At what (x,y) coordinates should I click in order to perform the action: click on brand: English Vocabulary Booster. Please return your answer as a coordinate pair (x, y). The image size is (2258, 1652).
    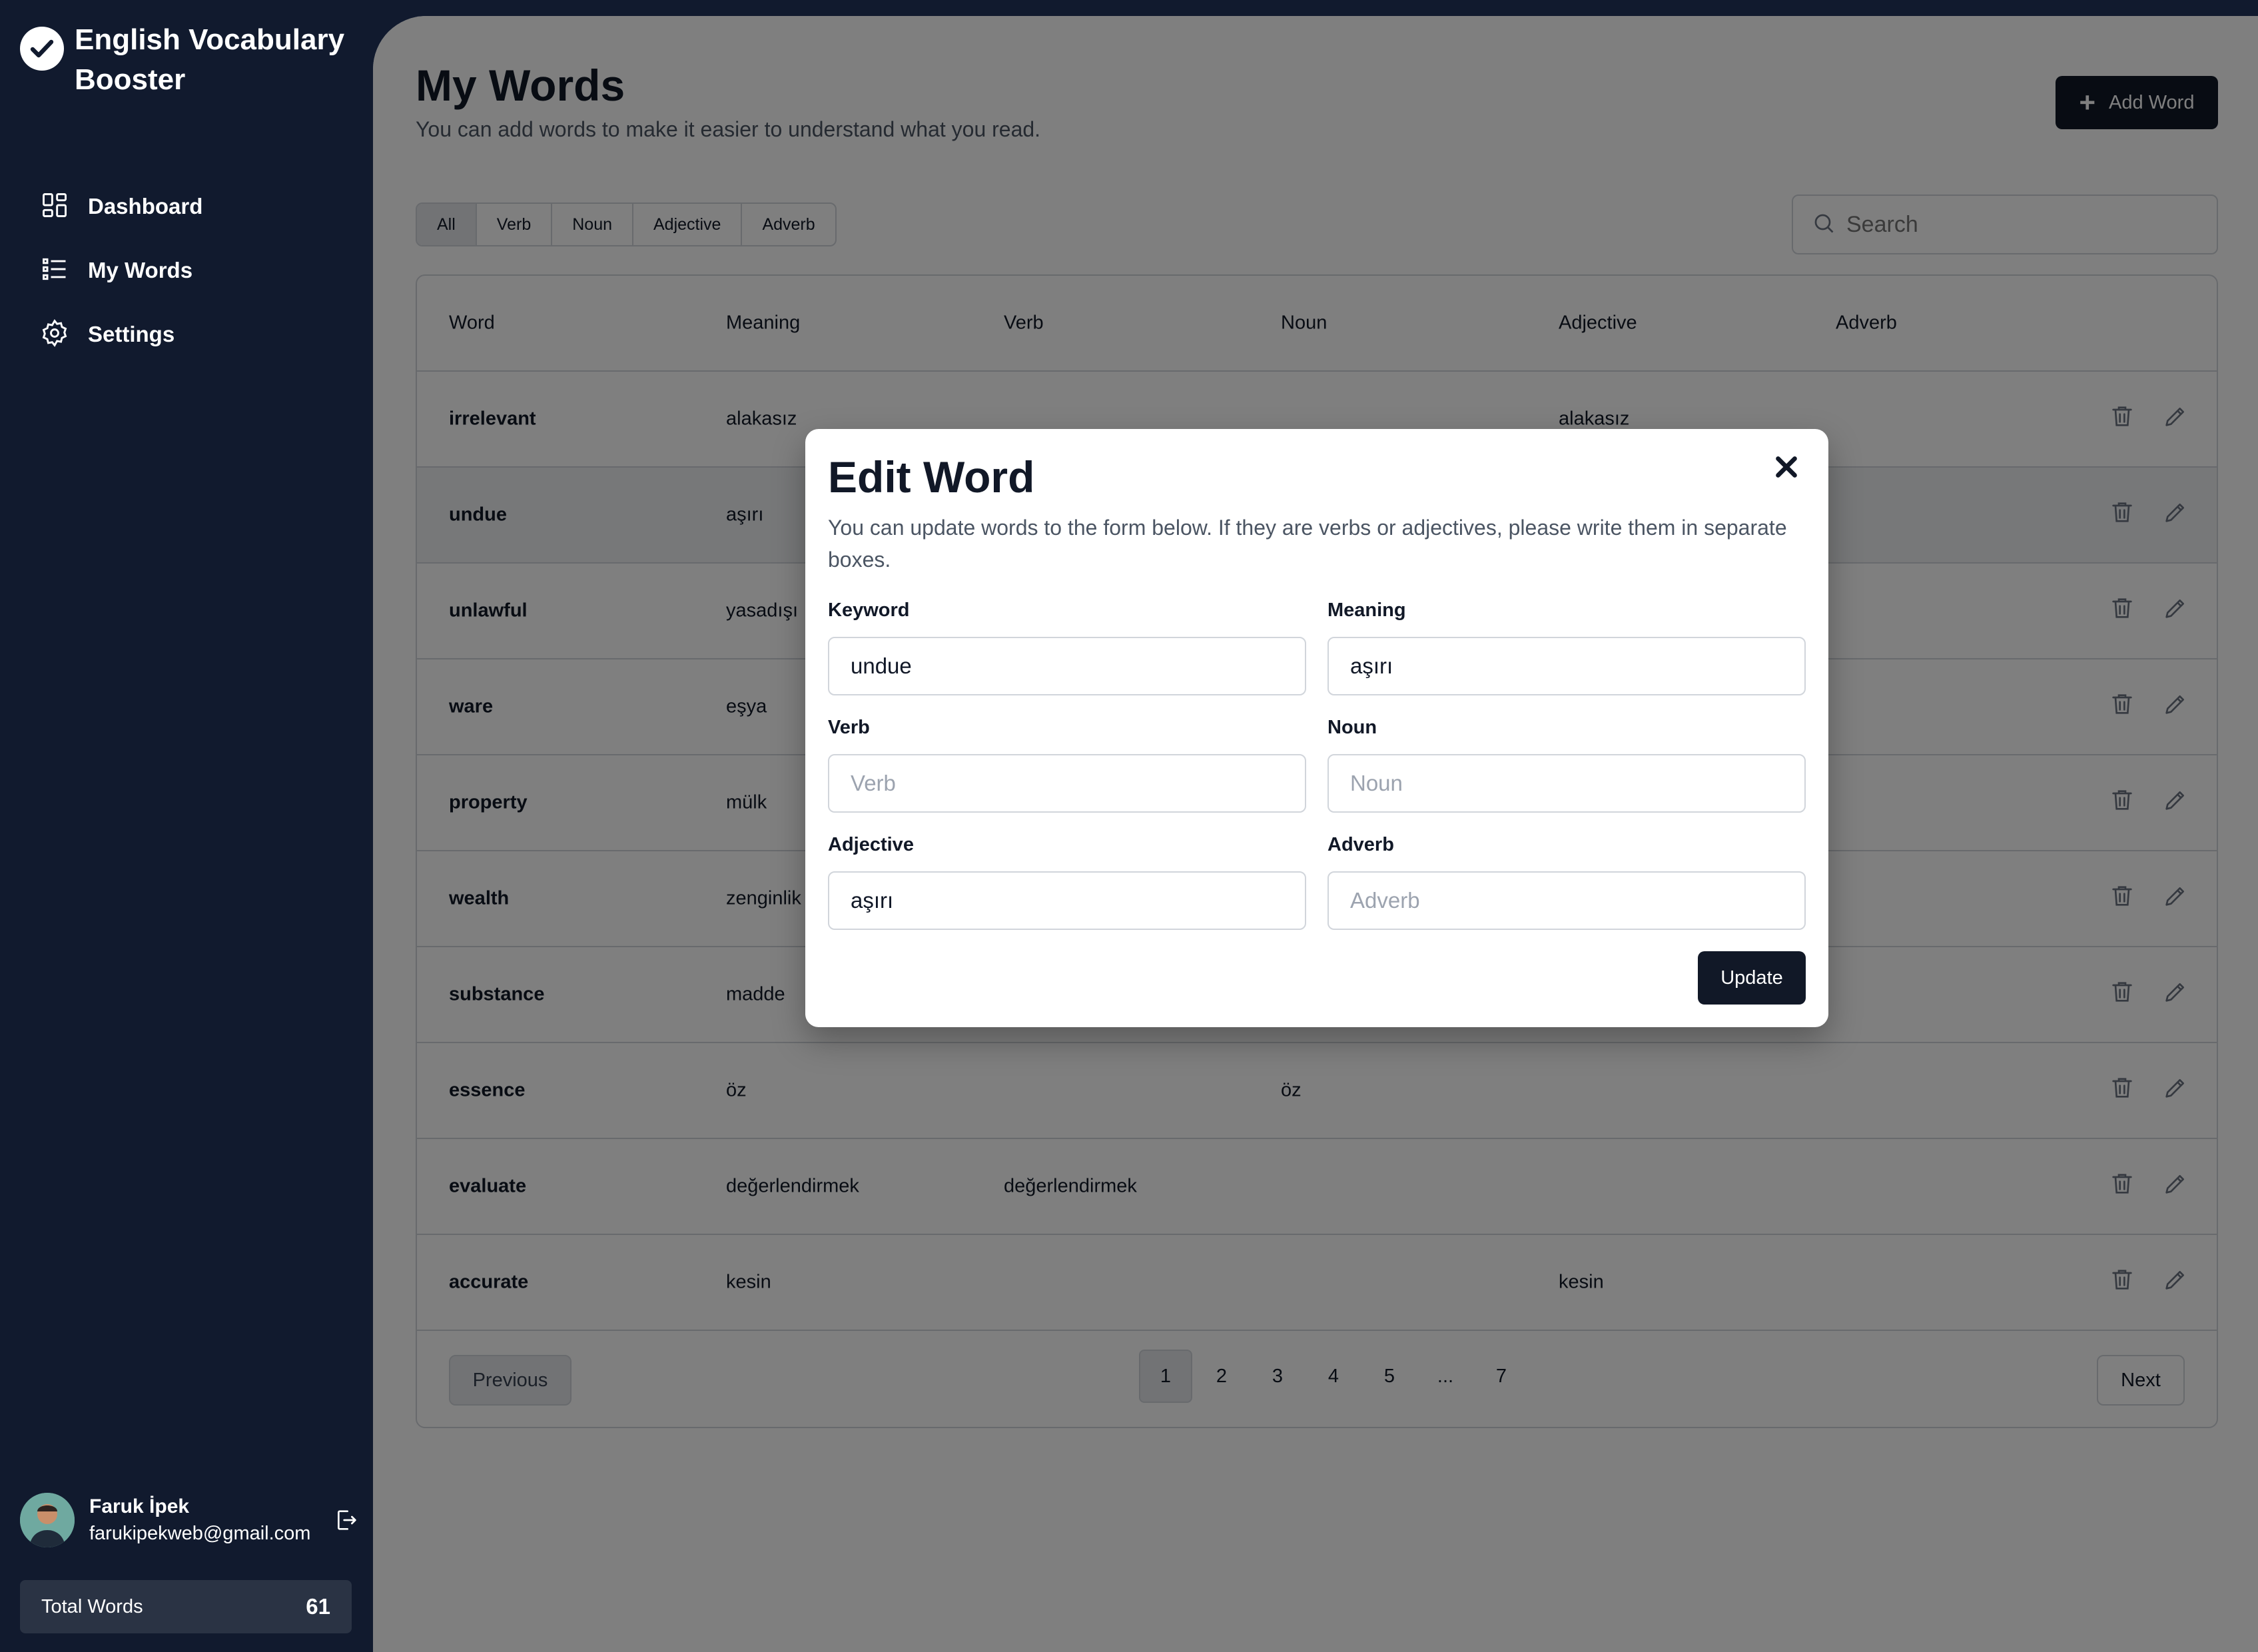
    Looking at the image, I should click on (194, 60).